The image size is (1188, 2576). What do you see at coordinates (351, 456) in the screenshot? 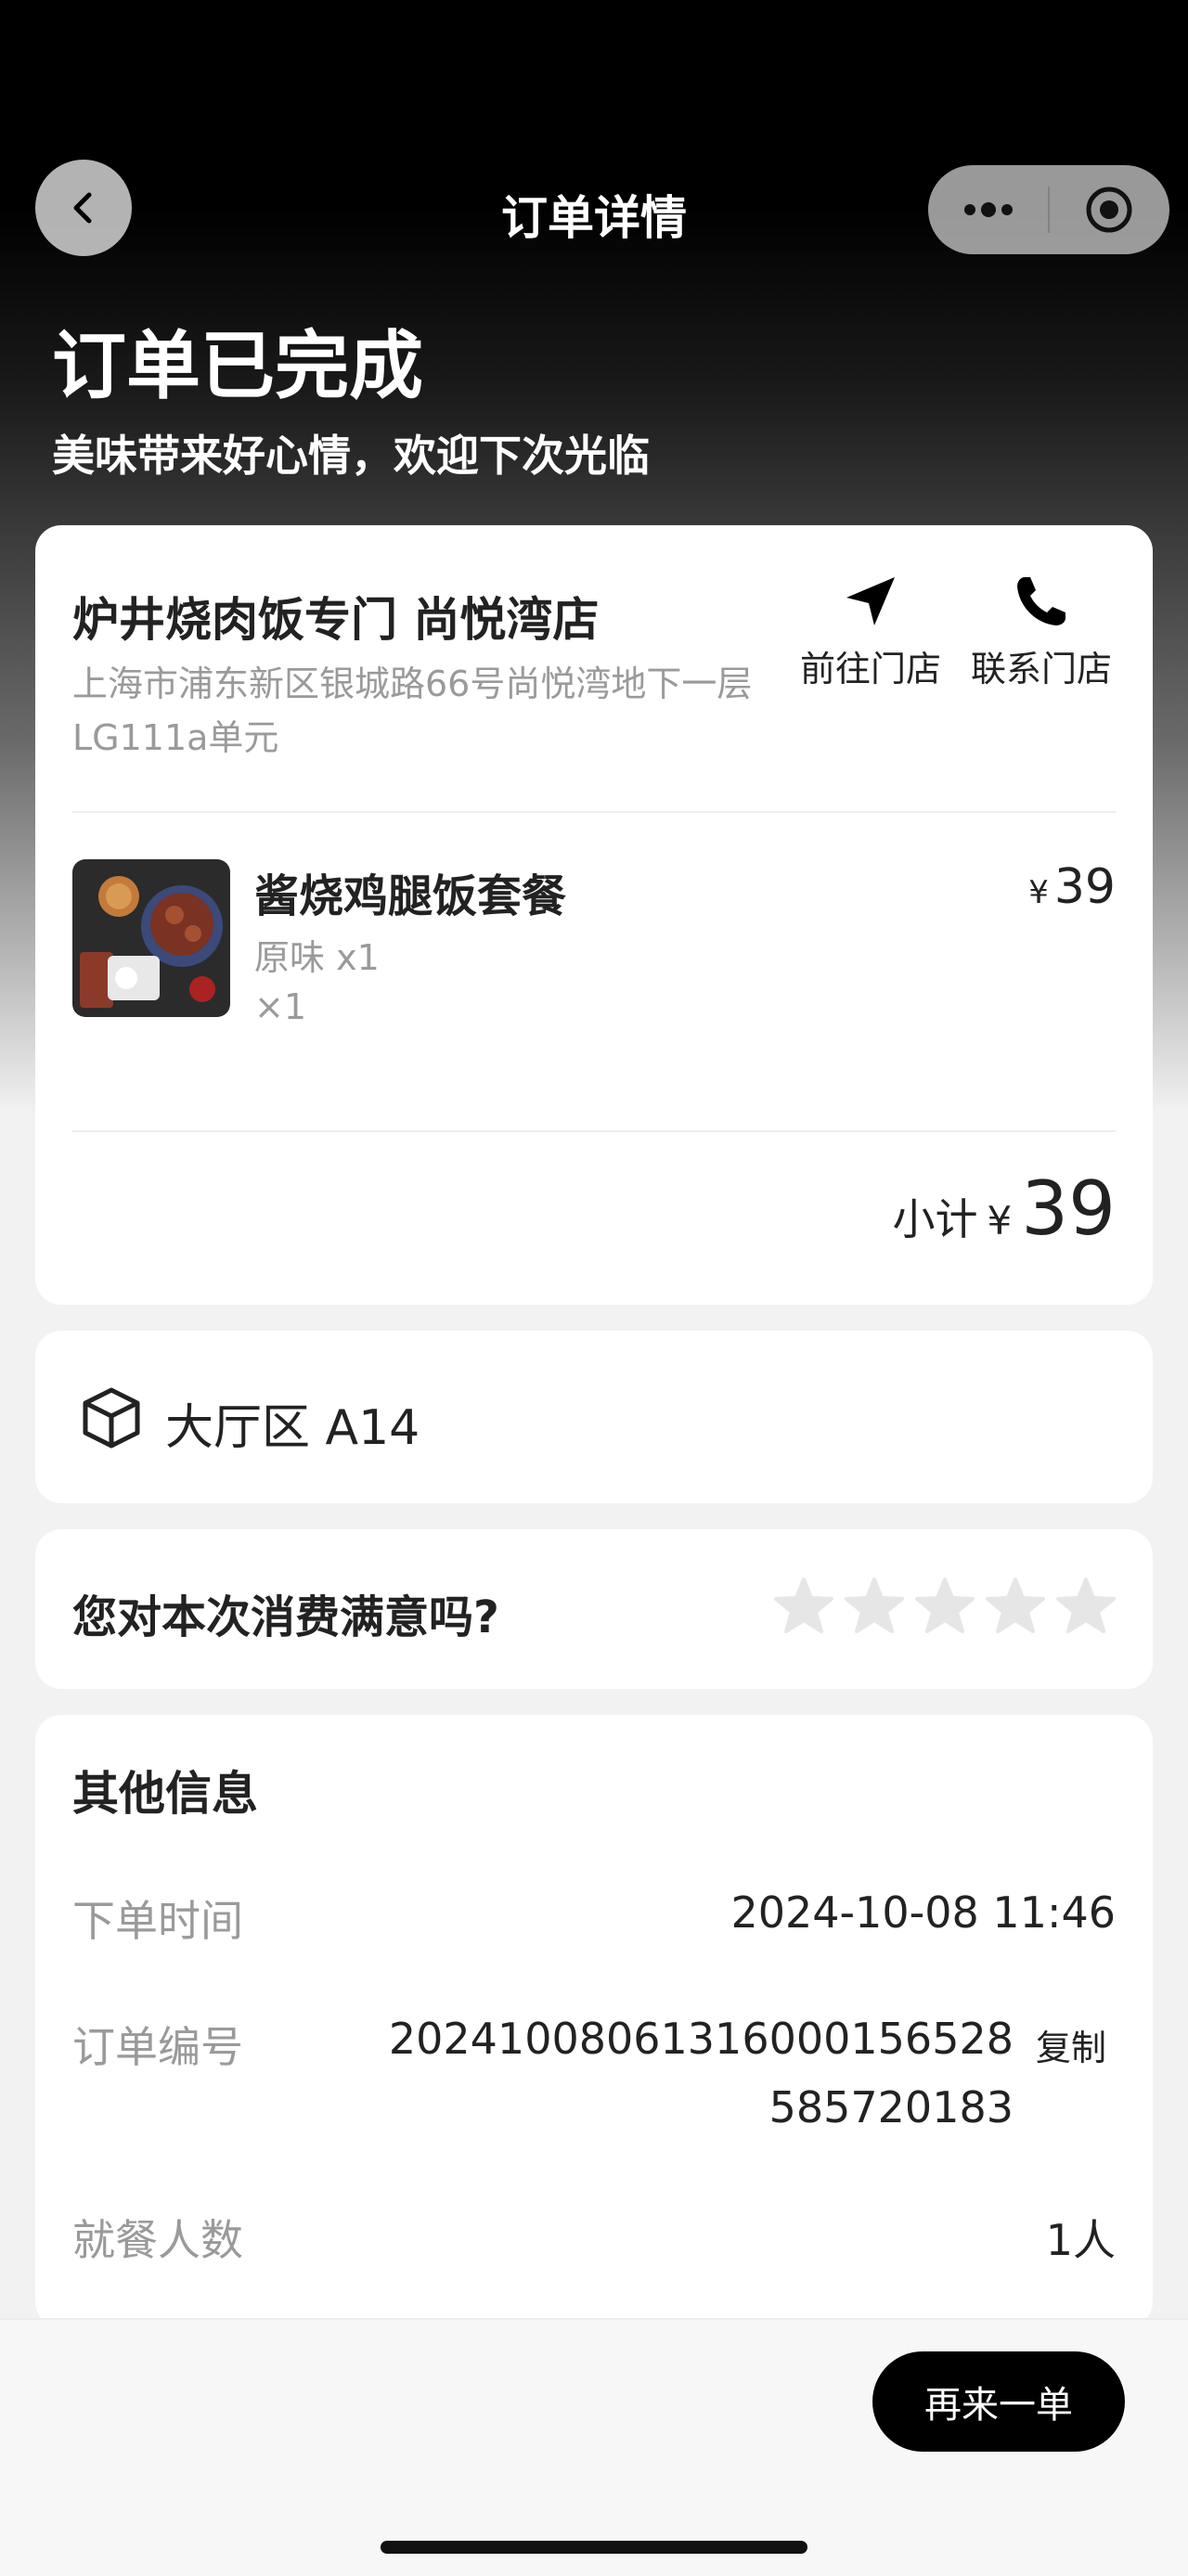
I see `order-status-subtitle: 美味带来好心情，欢迎下次光临` at bounding box center [351, 456].